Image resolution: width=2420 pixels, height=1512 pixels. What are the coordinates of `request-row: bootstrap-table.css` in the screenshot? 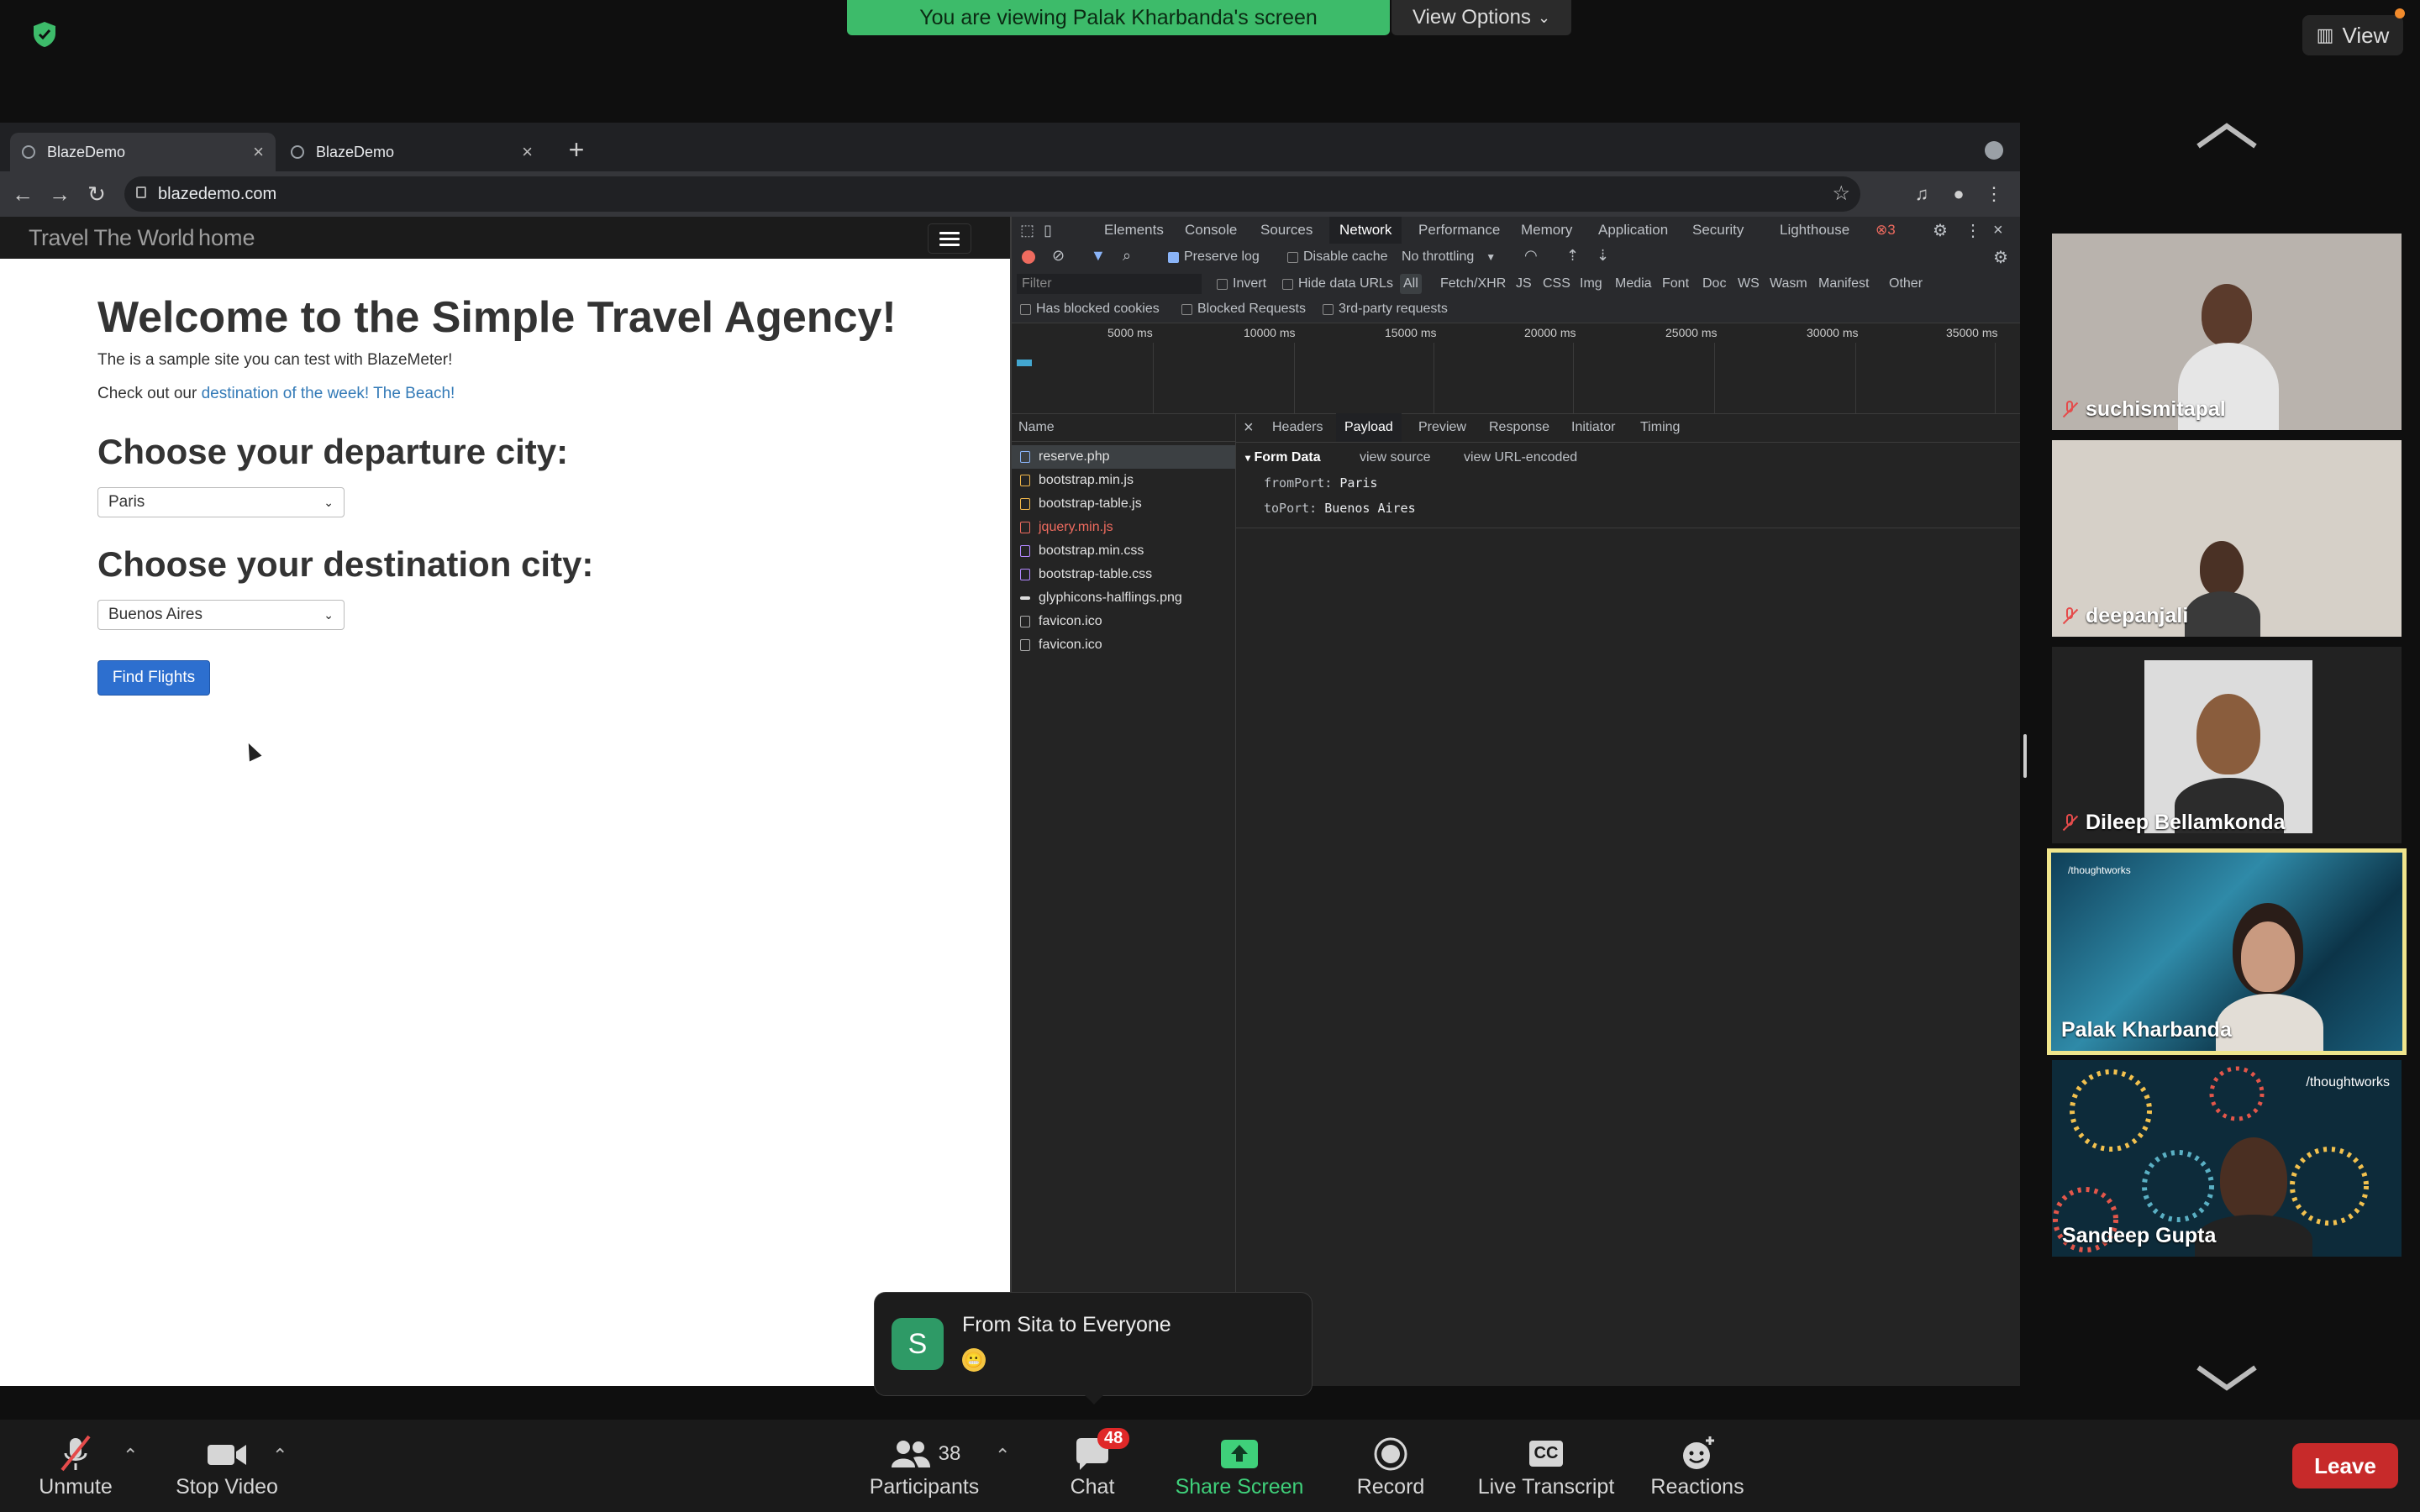 It's located at (1123, 574).